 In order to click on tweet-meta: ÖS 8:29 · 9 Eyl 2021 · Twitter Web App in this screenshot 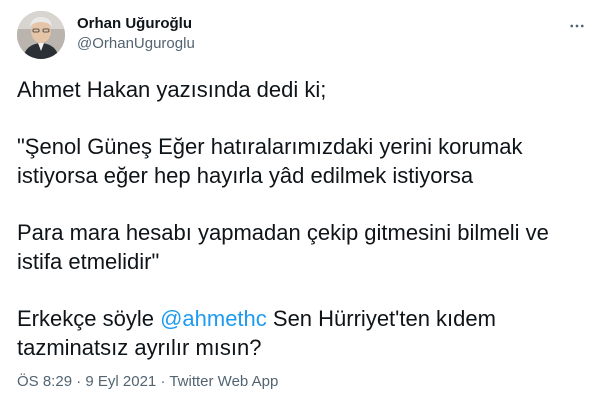, I will do `click(147, 382)`.